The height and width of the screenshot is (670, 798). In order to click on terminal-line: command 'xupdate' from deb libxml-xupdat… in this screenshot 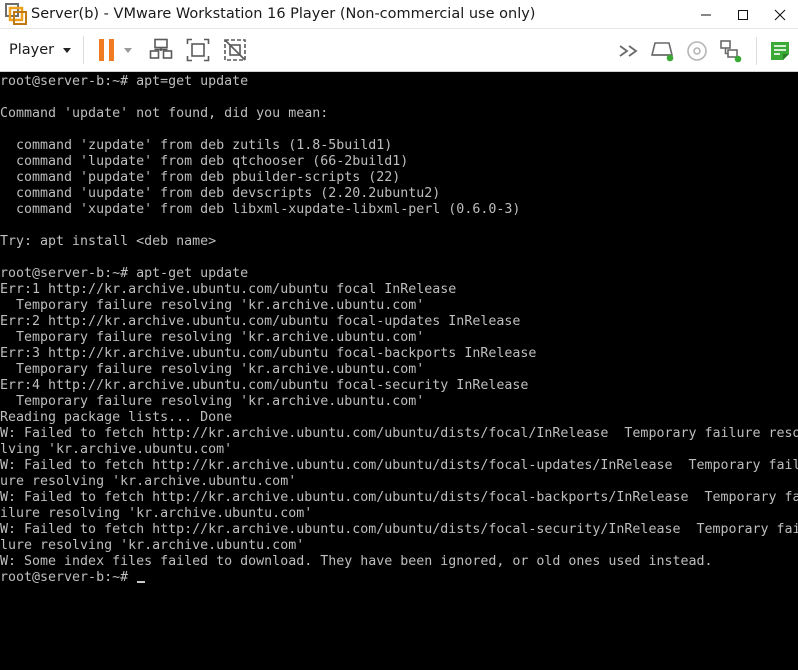, I will do `click(260, 209)`.